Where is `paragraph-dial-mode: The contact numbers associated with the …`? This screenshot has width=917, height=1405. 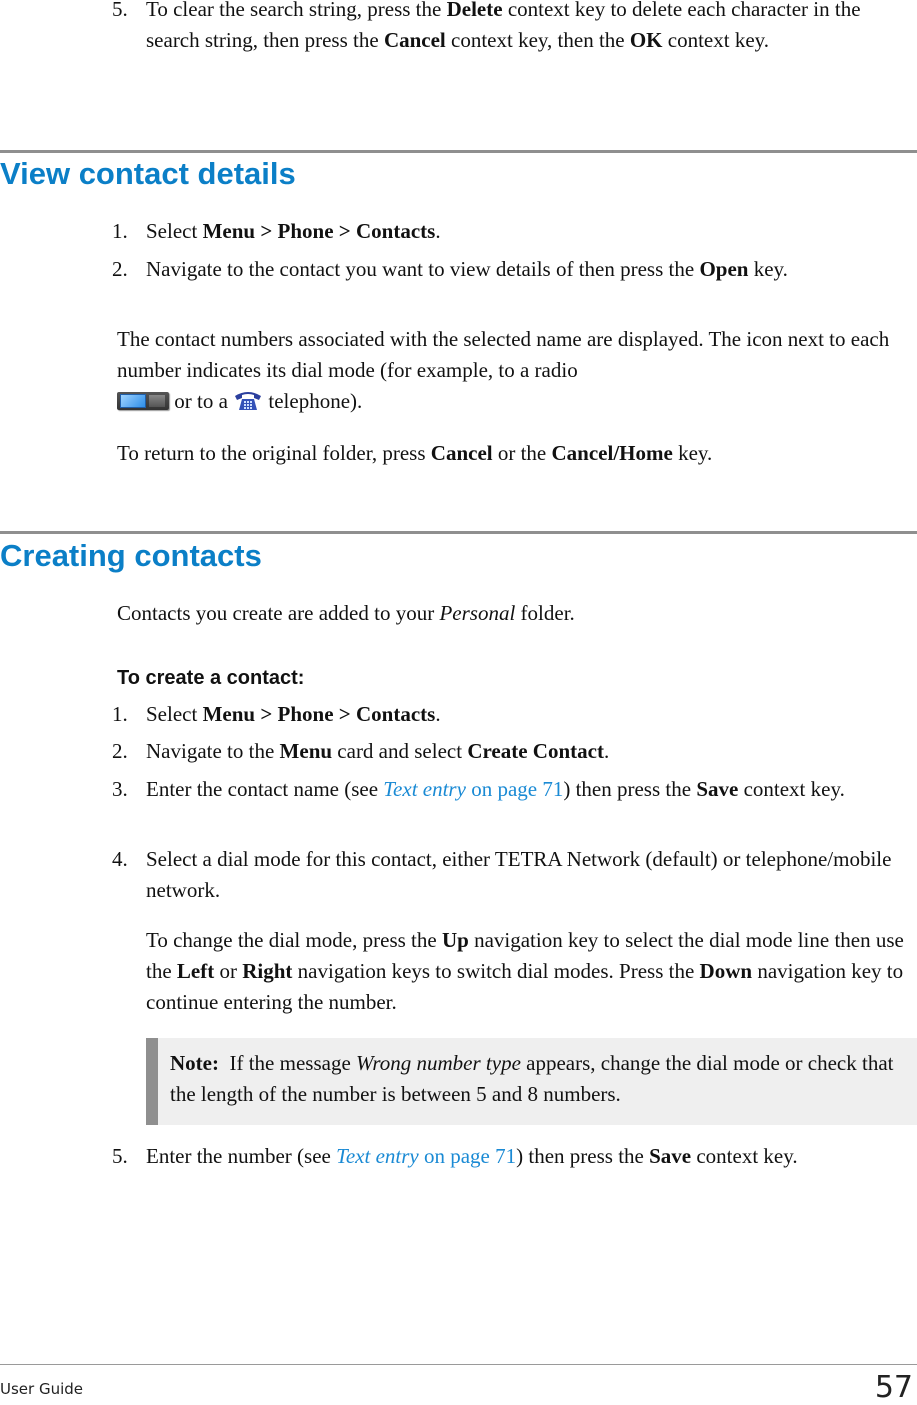
paragraph-dial-mode: The contact numbers associated with the … is located at coordinates (503, 370).